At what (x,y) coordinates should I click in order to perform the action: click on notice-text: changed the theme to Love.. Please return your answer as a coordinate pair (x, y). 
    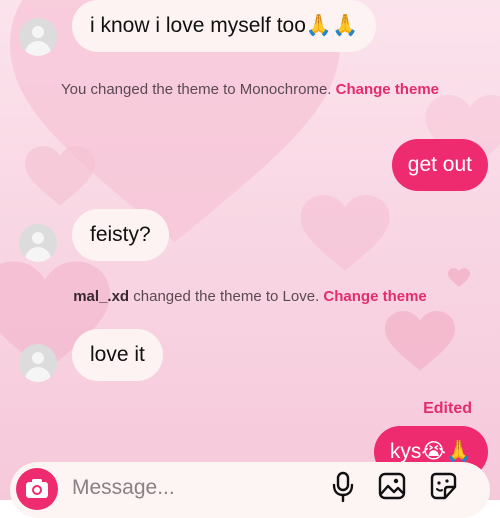
    Looking at the image, I should click on (226, 296).